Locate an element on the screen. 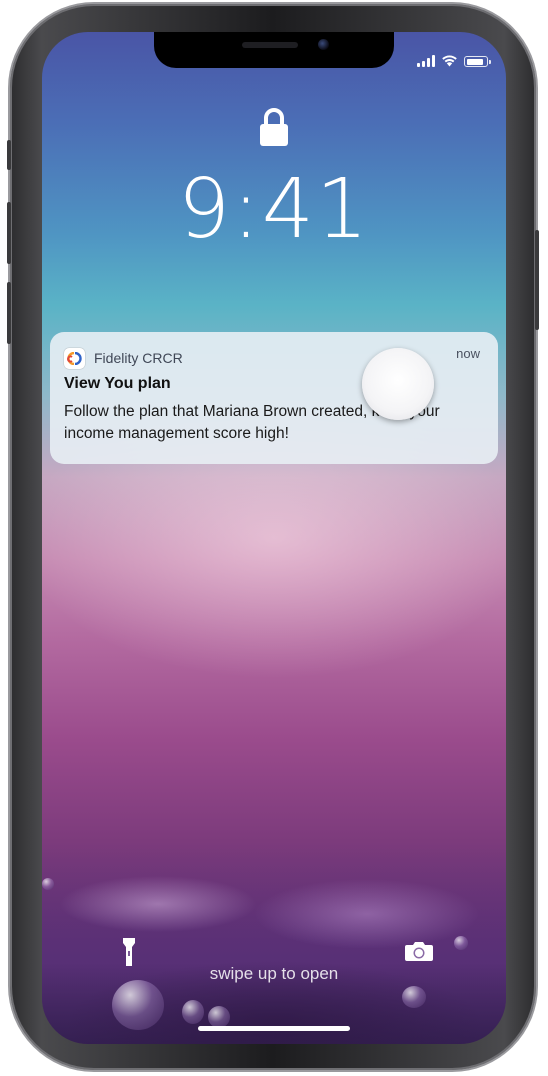 The image size is (548, 1076). status-bar is located at coordinates (454, 60).